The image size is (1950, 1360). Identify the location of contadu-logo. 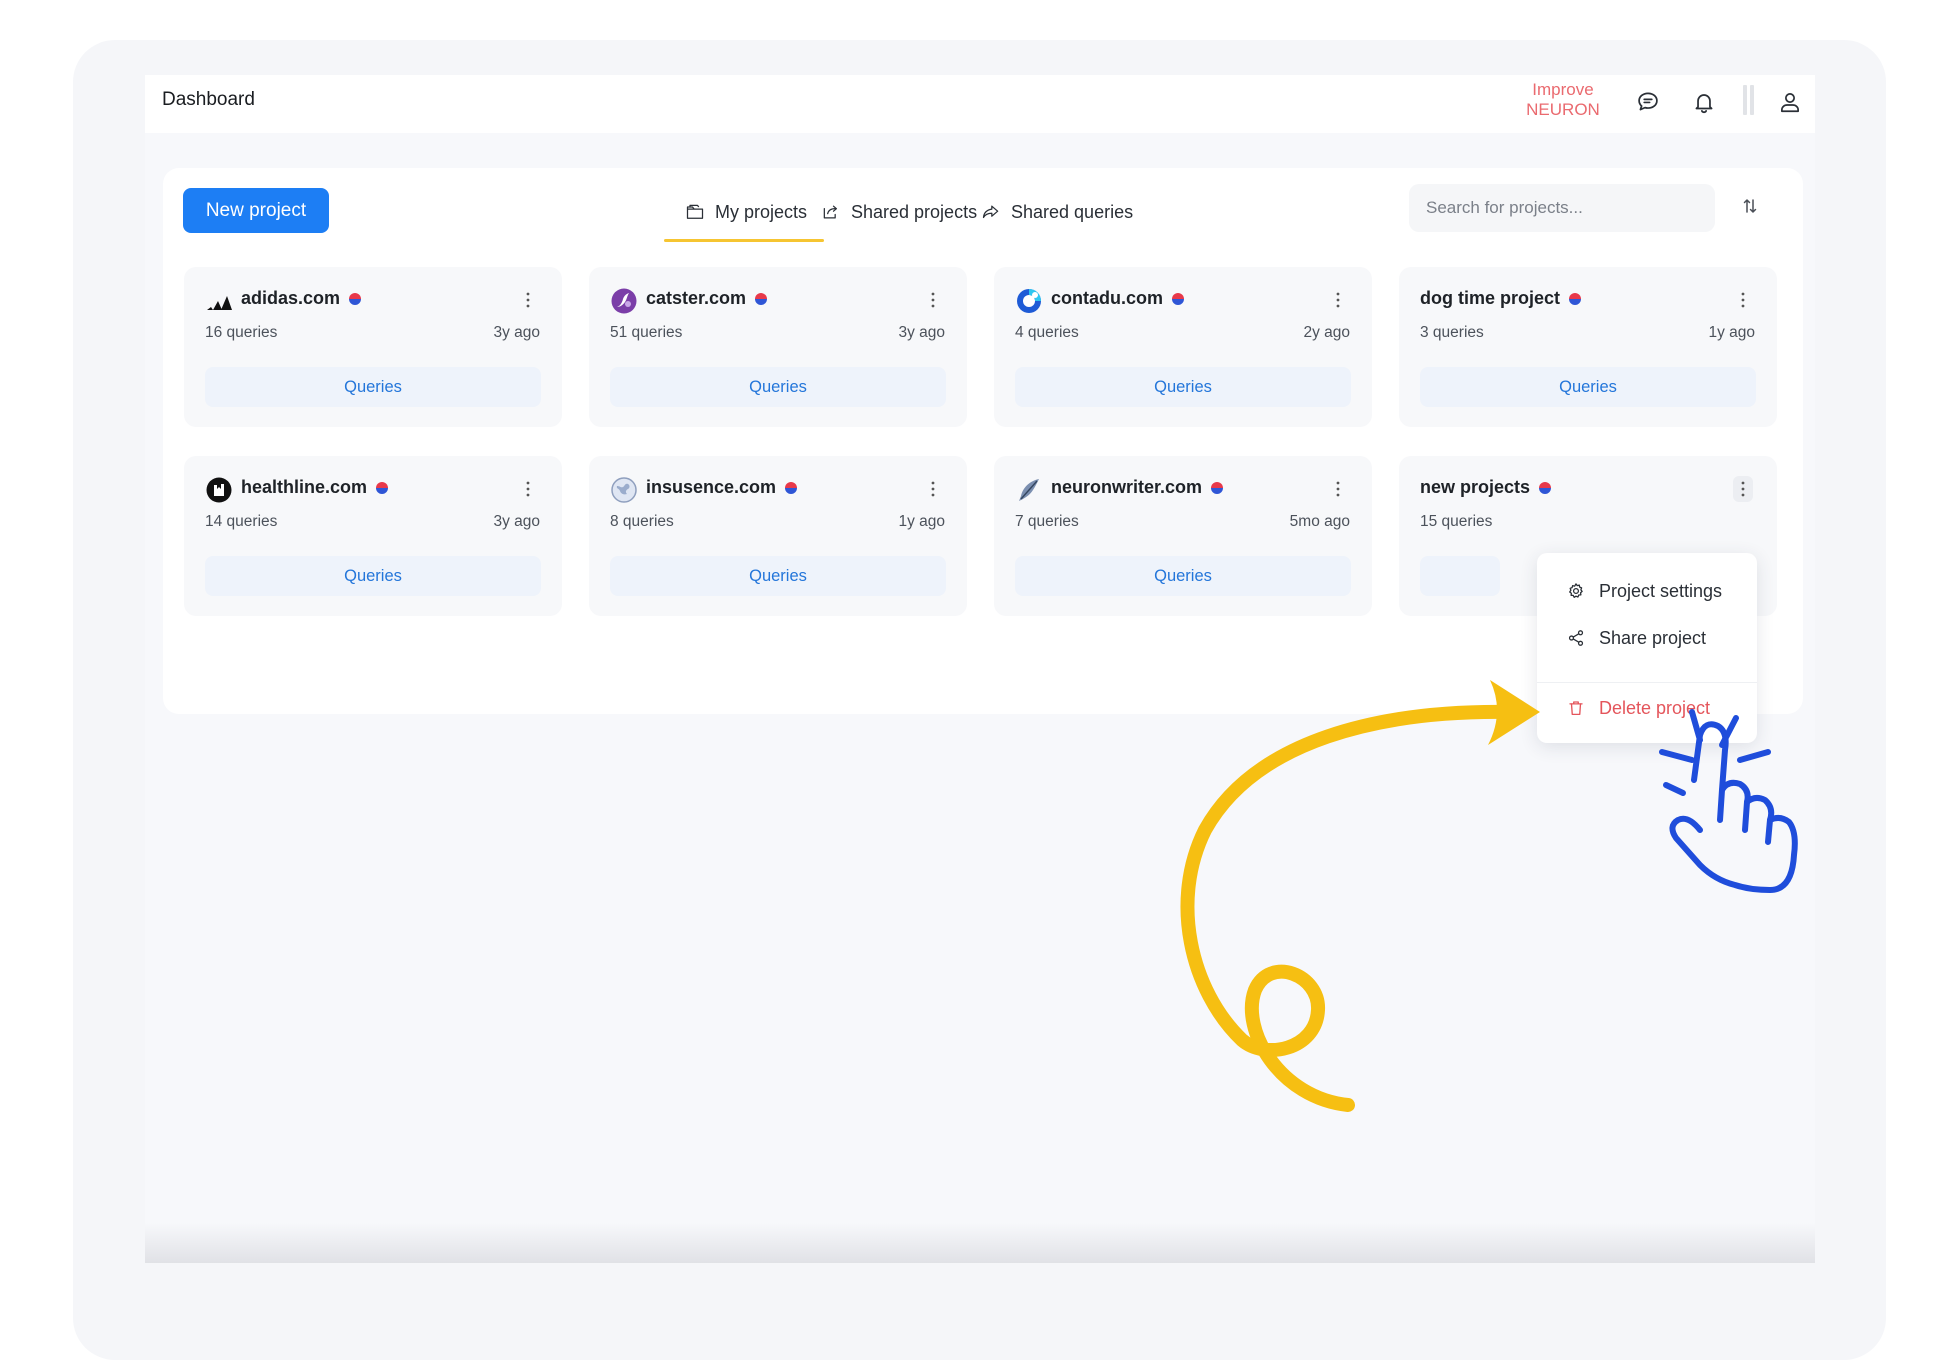
(1029, 301).